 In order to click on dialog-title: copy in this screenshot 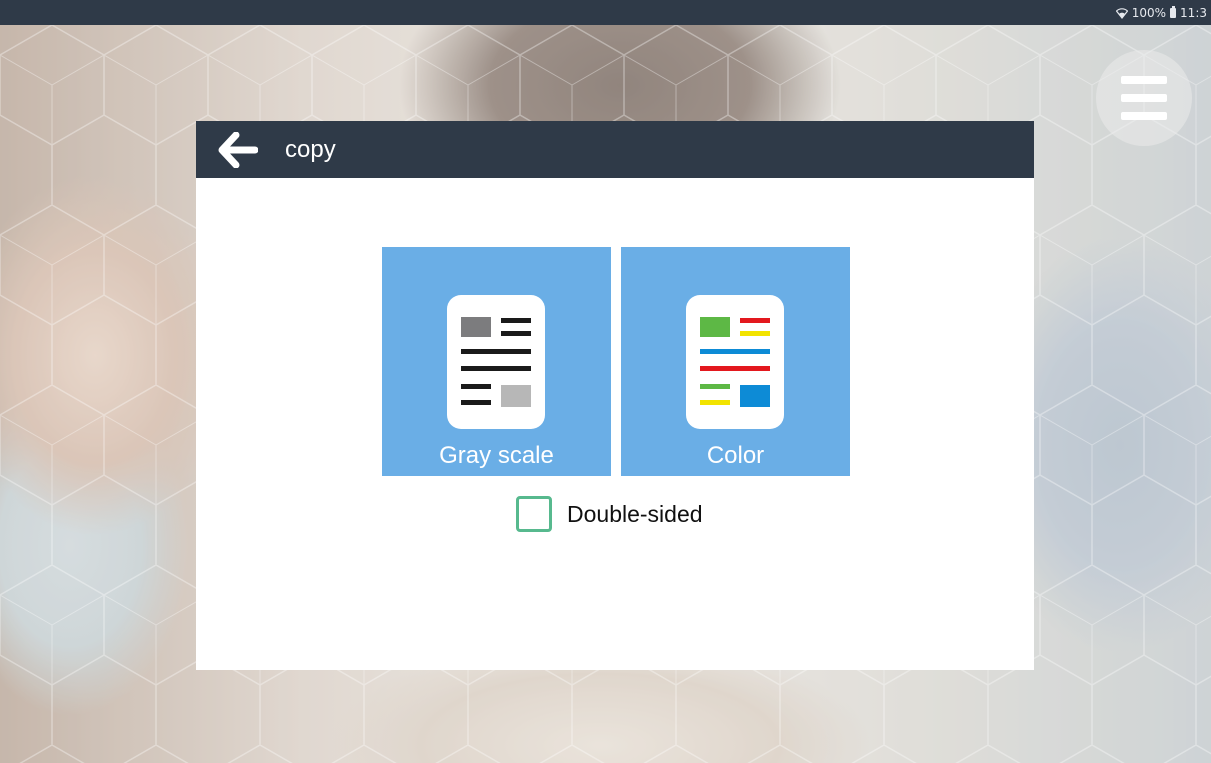, I will do `click(310, 149)`.